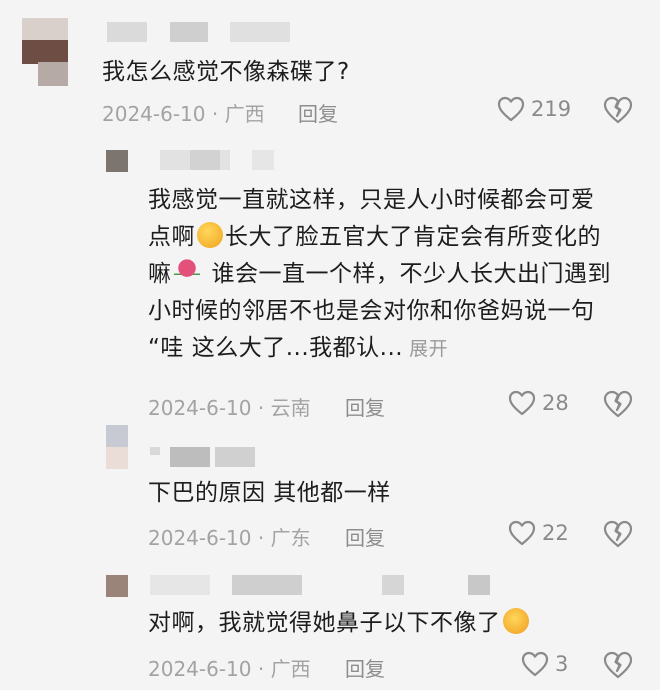 The width and height of the screenshot is (660, 690). I want to click on rose-icon, so click(186, 272).